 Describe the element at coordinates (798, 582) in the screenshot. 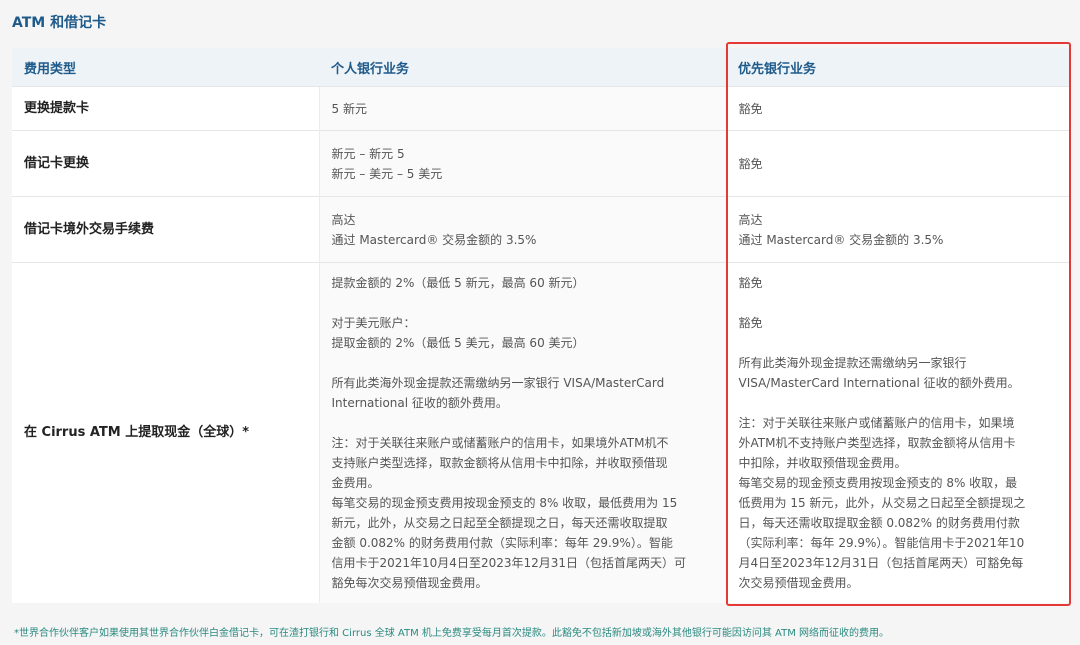

I see `fee-text-line: 次交易预借现金费用。` at that location.